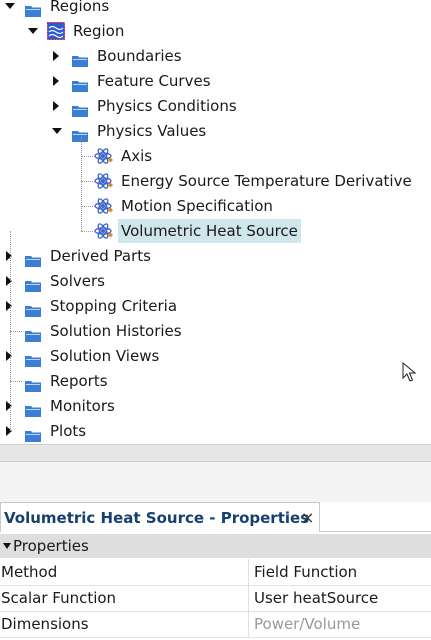 The image size is (431, 640). I want to click on tree-item: Motion Specification, so click(215, 206).